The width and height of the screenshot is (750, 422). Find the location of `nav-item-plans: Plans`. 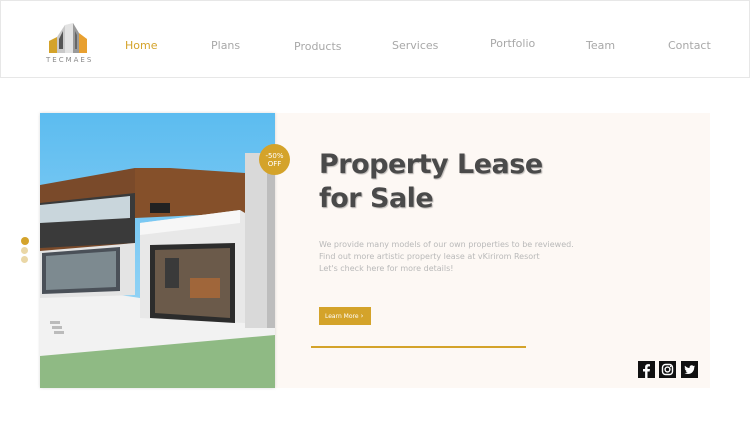

nav-item-plans: Plans is located at coordinates (225, 45).